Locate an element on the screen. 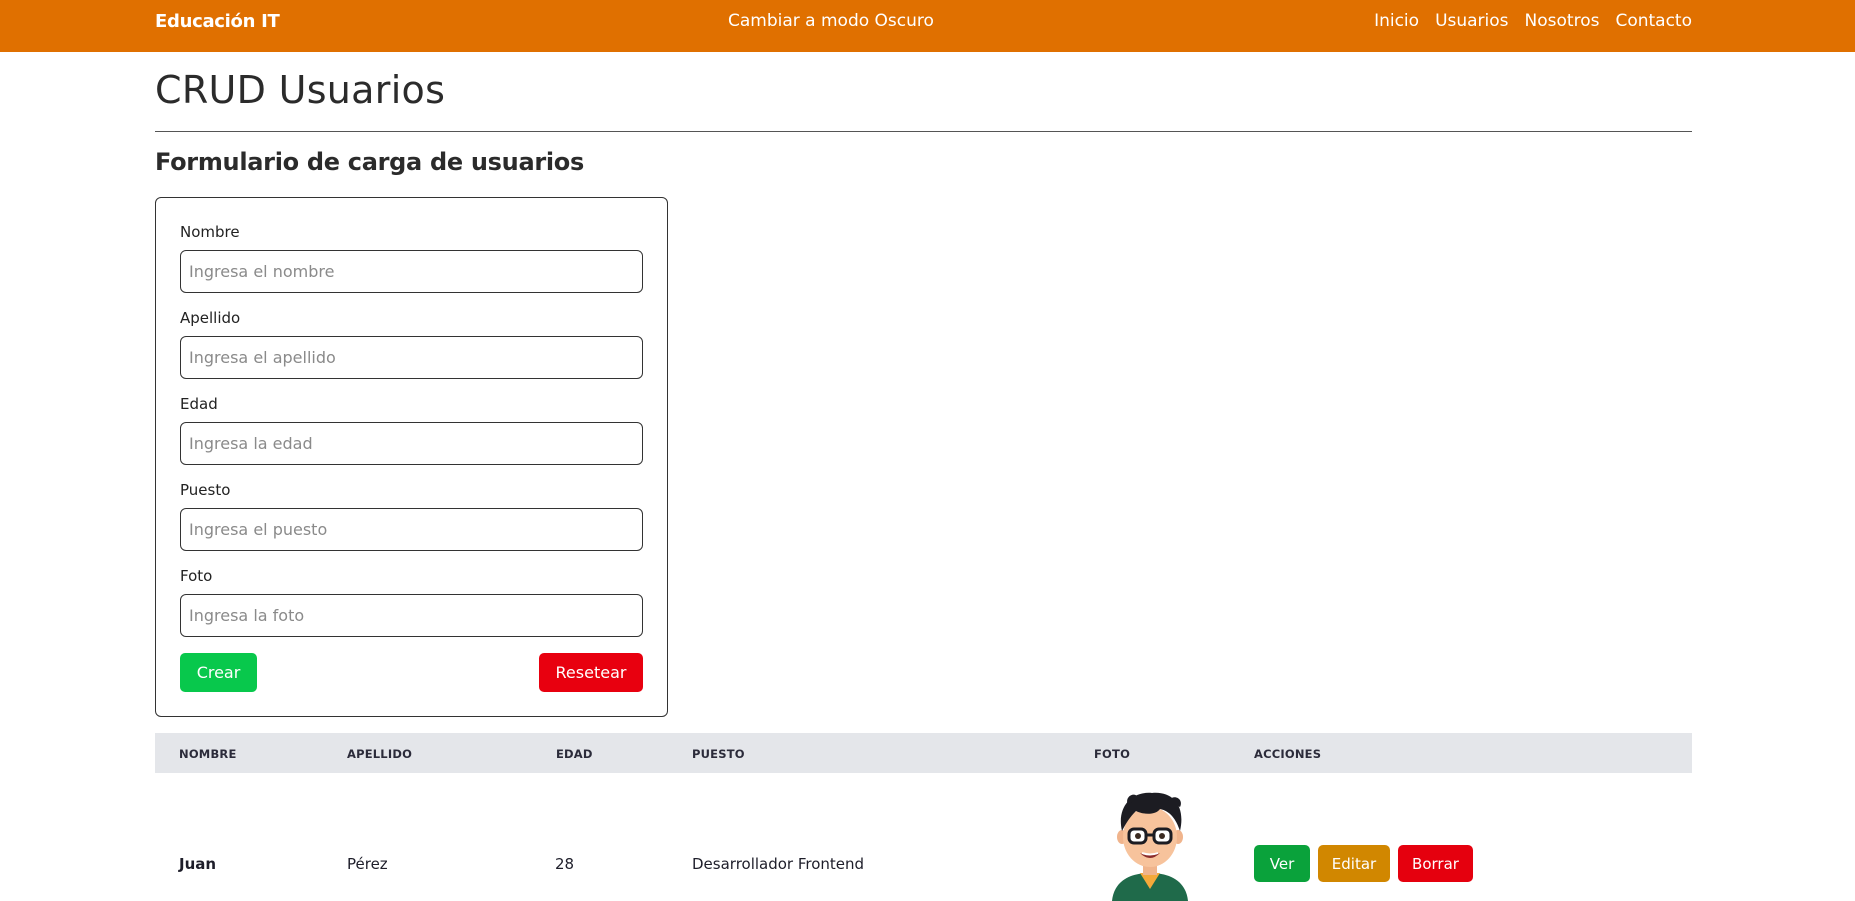  user-avatar-icon is located at coordinates (1150, 846).